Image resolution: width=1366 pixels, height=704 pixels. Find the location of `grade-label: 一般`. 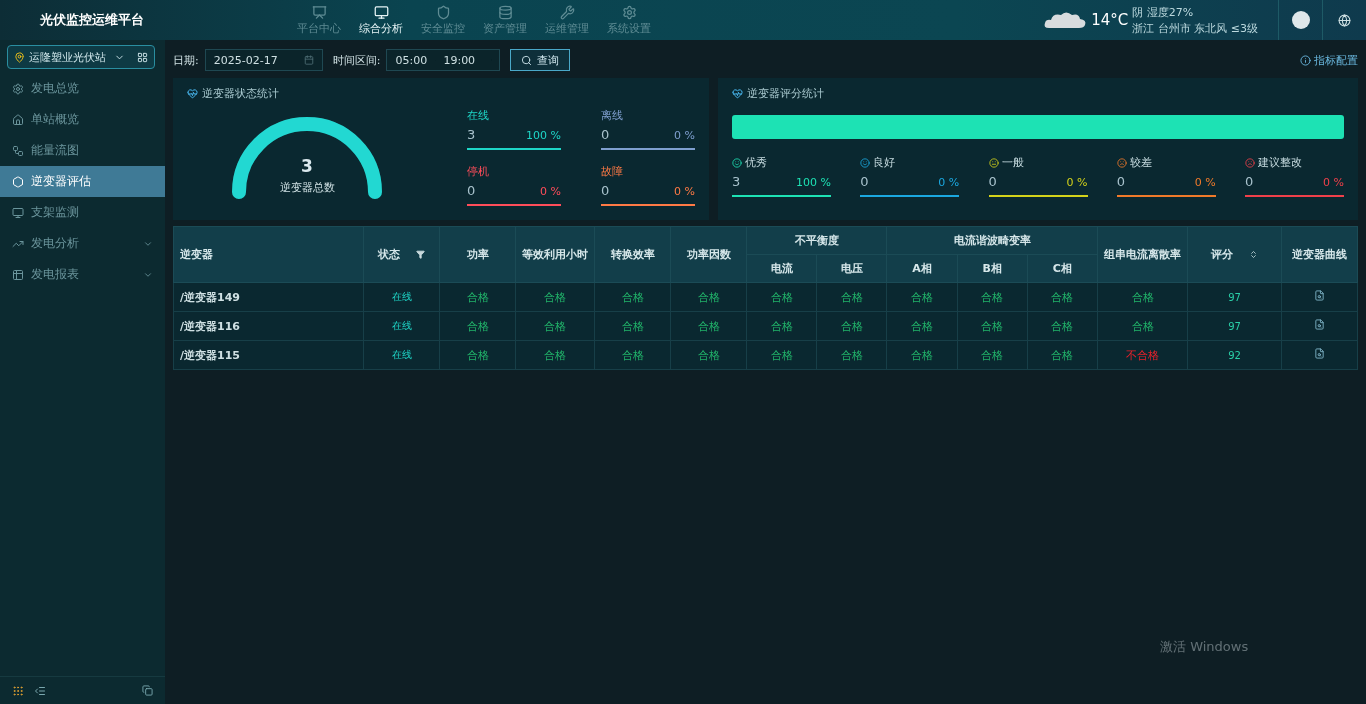

grade-label: 一般 is located at coordinates (1012, 162).